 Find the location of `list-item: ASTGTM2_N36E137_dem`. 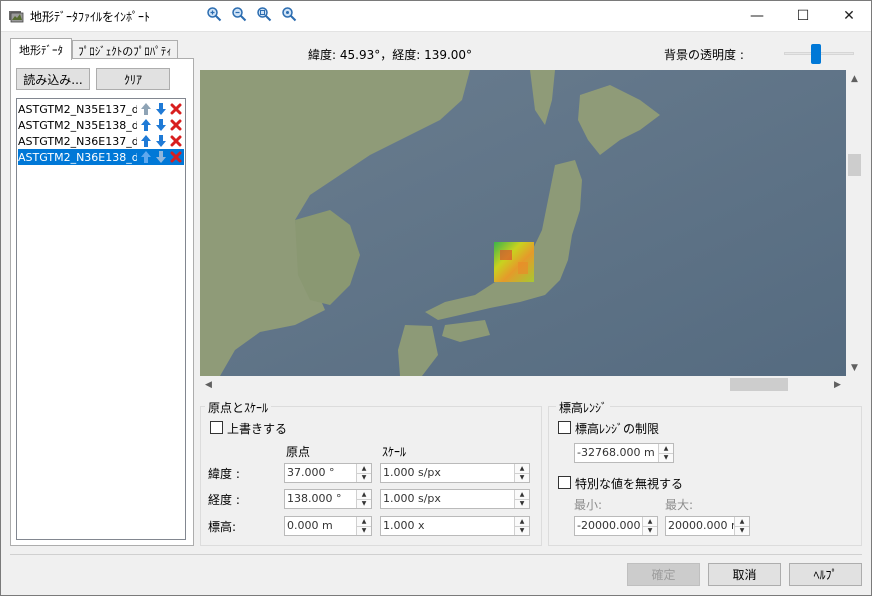

list-item: ASTGTM2_N36E137_dem is located at coordinates (101, 141).